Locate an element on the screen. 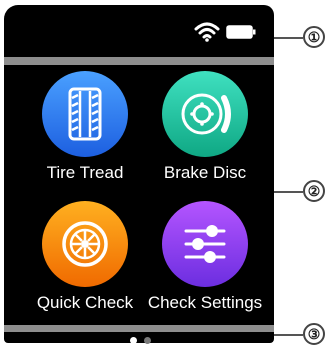 This screenshot has width=331, height=348. sliders-icon is located at coordinates (205, 244).